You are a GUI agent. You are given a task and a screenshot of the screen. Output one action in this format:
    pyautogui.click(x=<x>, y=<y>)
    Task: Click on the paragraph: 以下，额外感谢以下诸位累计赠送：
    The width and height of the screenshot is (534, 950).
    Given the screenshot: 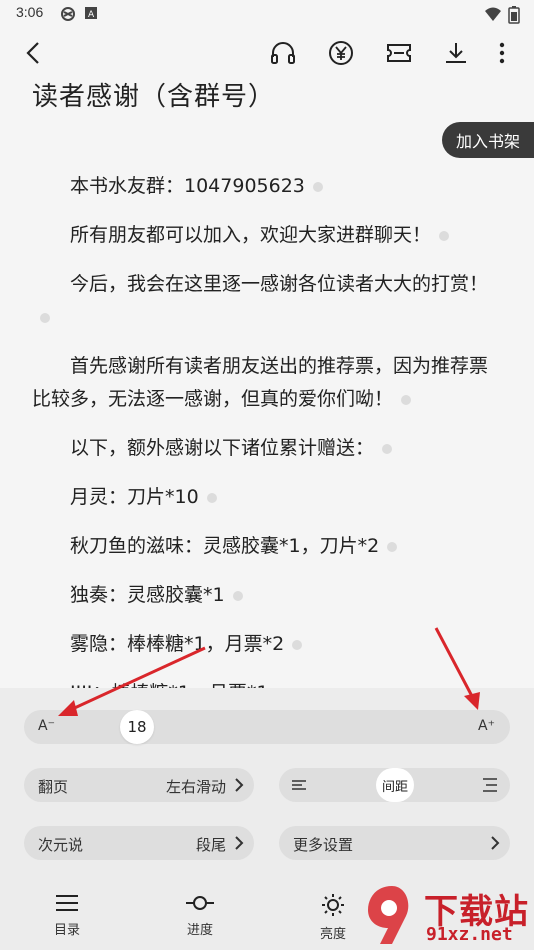 What is the action you would take?
    pyautogui.click(x=267, y=448)
    